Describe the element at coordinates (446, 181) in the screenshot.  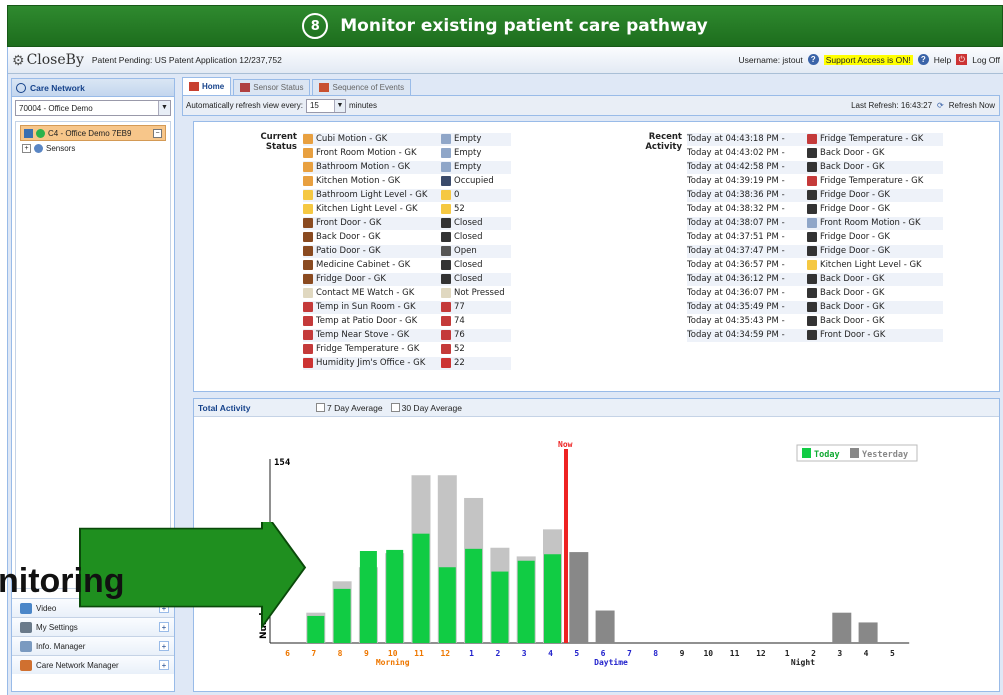
I see `sensor-occupied-icon` at that location.